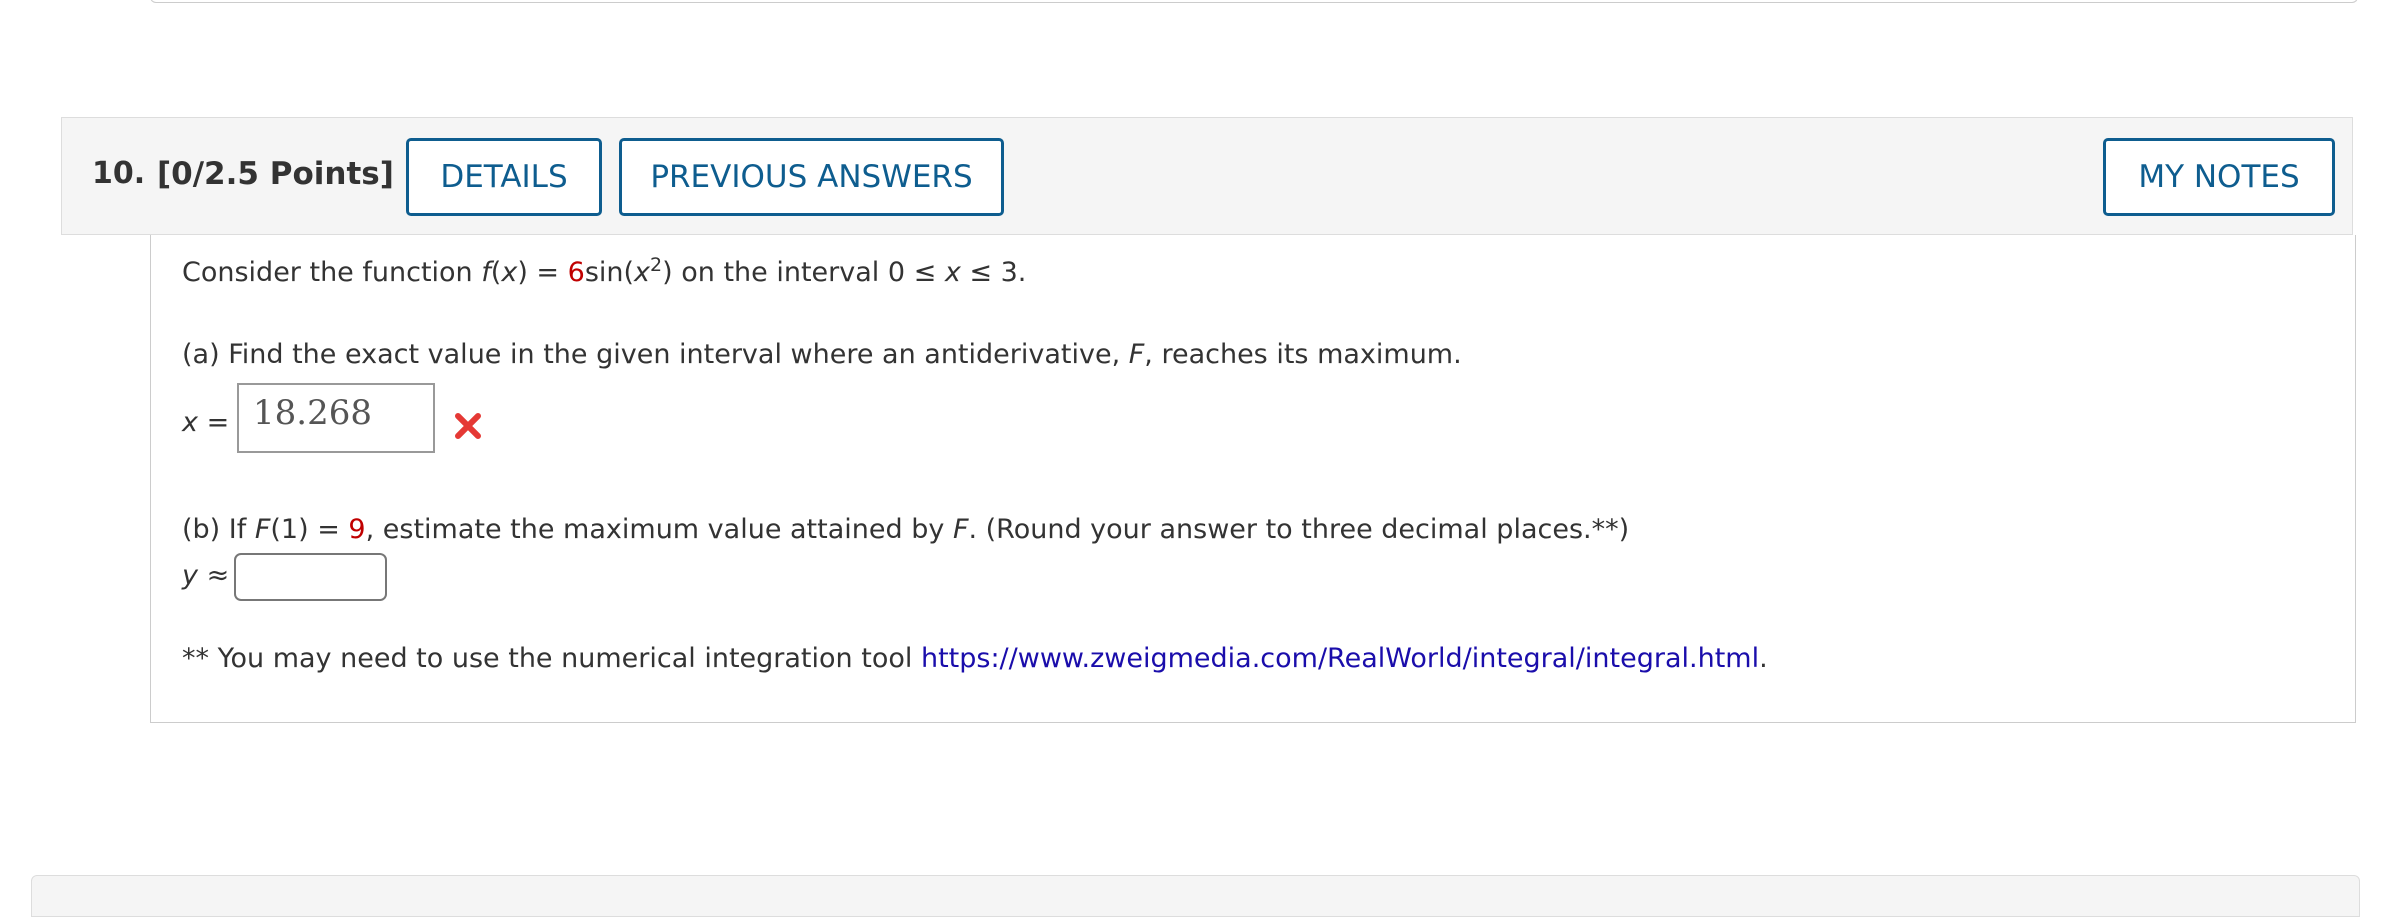 This screenshot has width=2388, height=917. What do you see at coordinates (206, 575) in the screenshot?
I see `y-answer-label: y ≈` at bounding box center [206, 575].